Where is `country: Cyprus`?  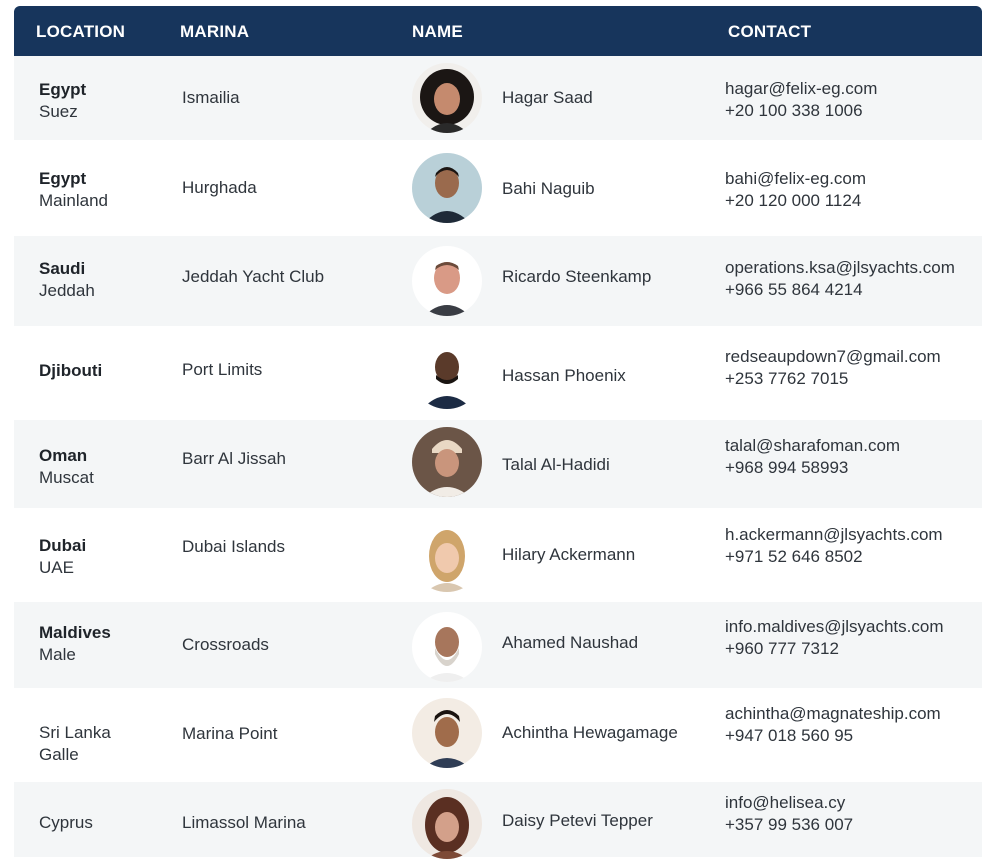 country: Cyprus is located at coordinates (66, 822).